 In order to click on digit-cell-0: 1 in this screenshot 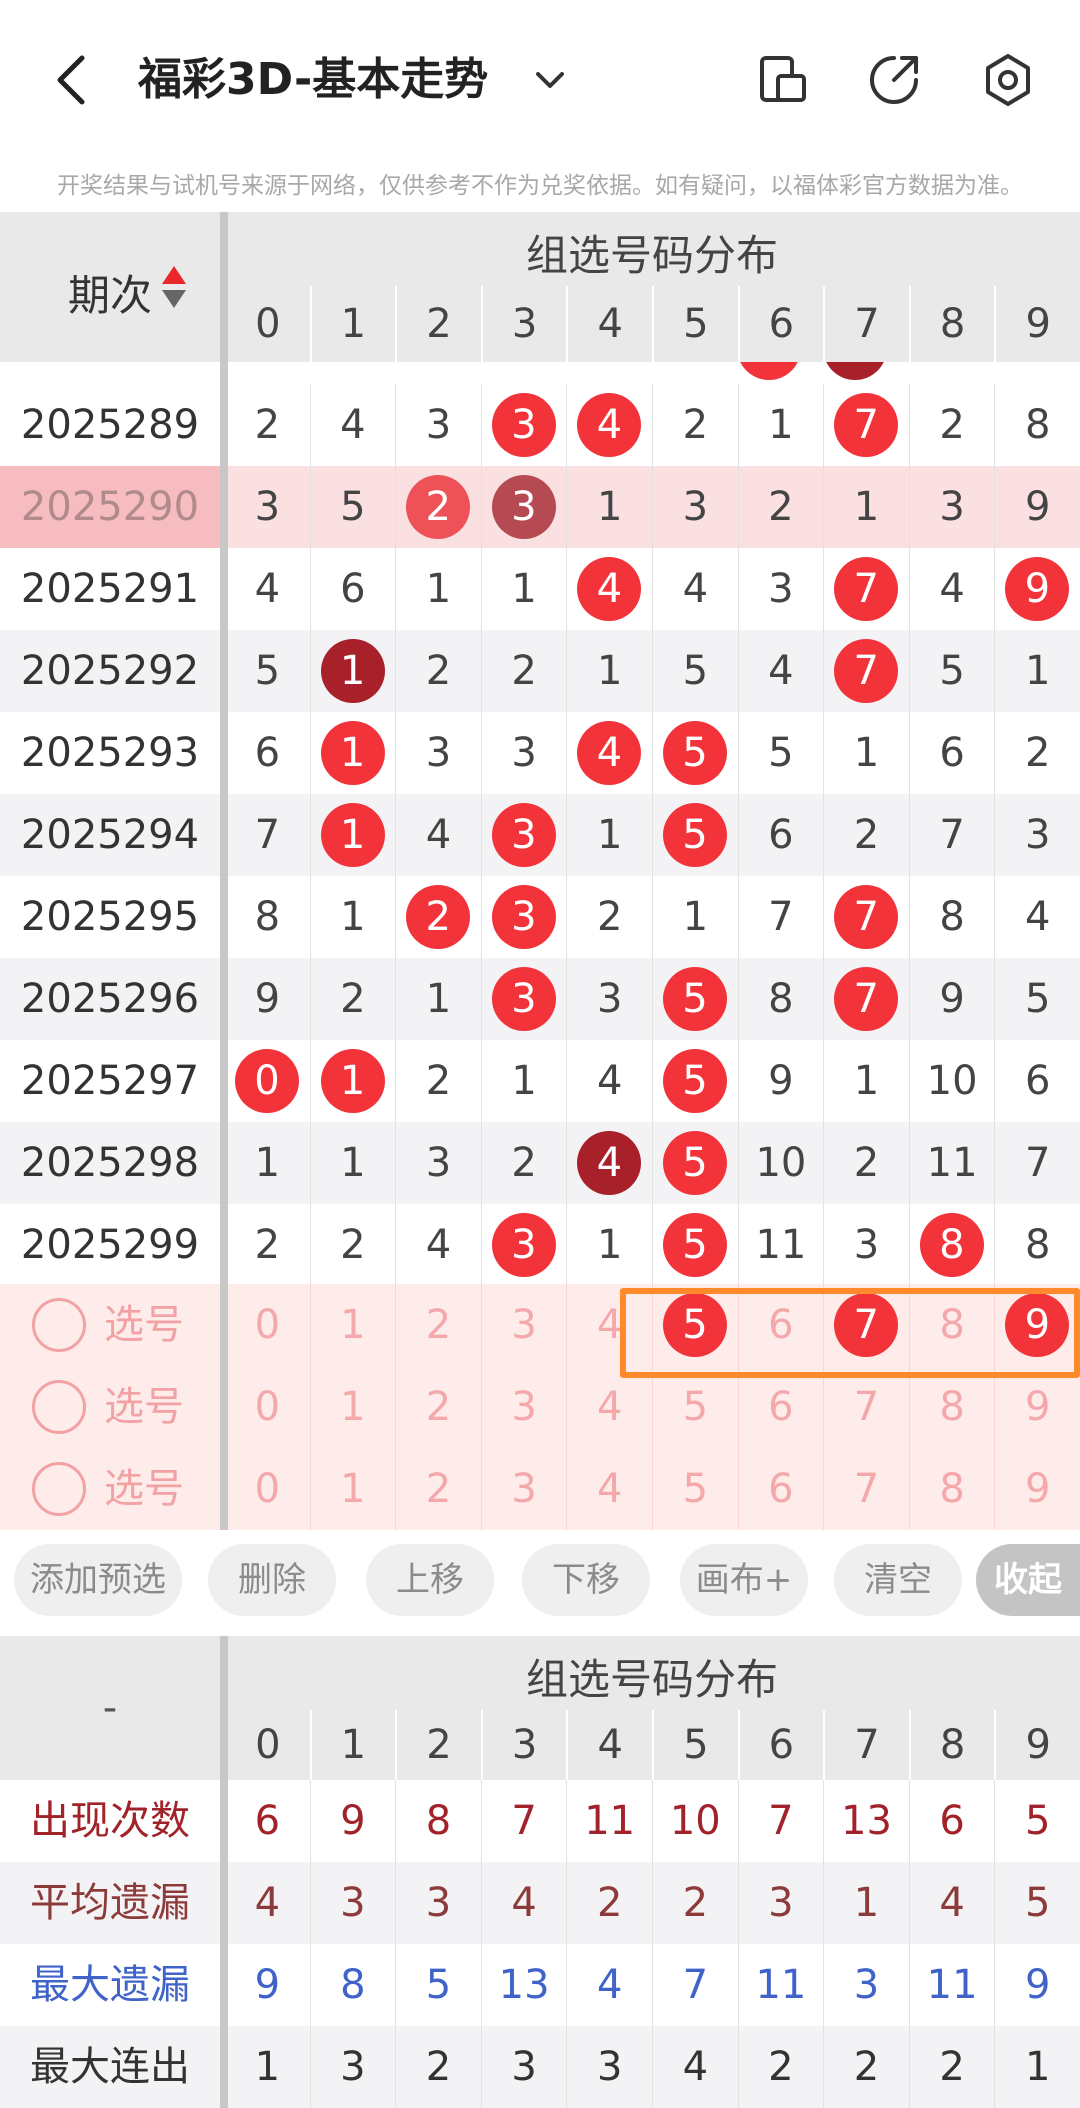, I will do `click(267, 1163)`.